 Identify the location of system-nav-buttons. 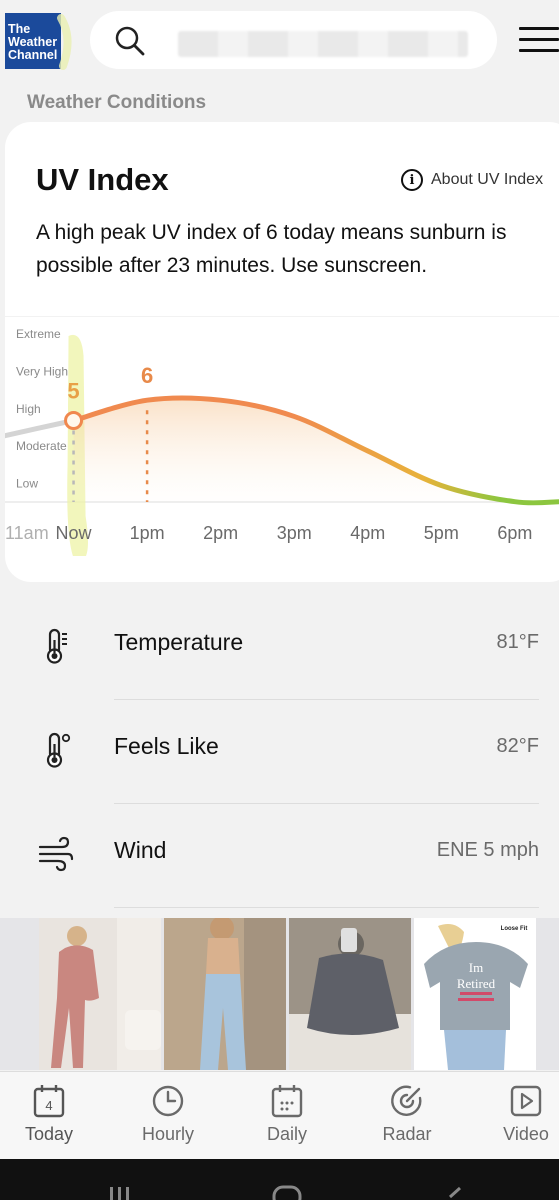
(279, 1179).